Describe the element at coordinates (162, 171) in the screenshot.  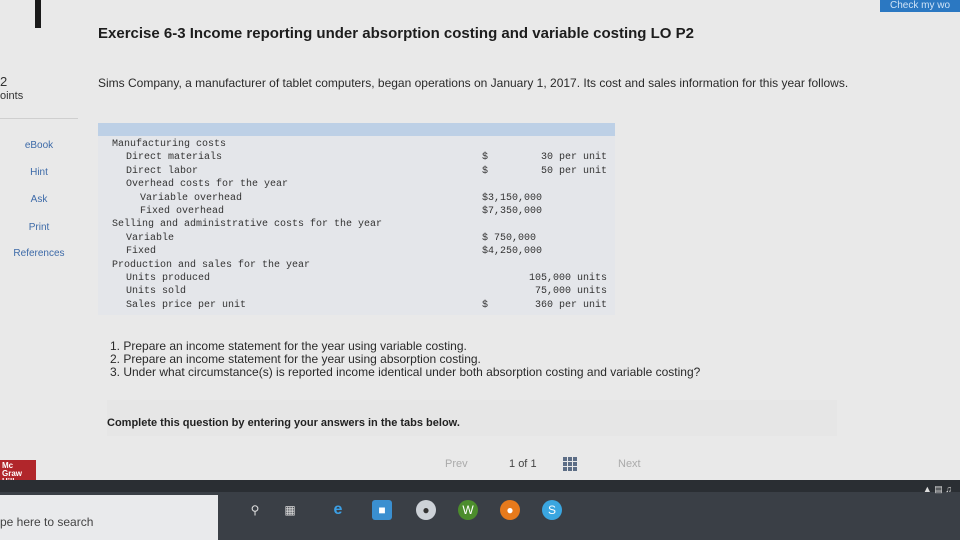
I see `row-label: Direct labor` at that location.